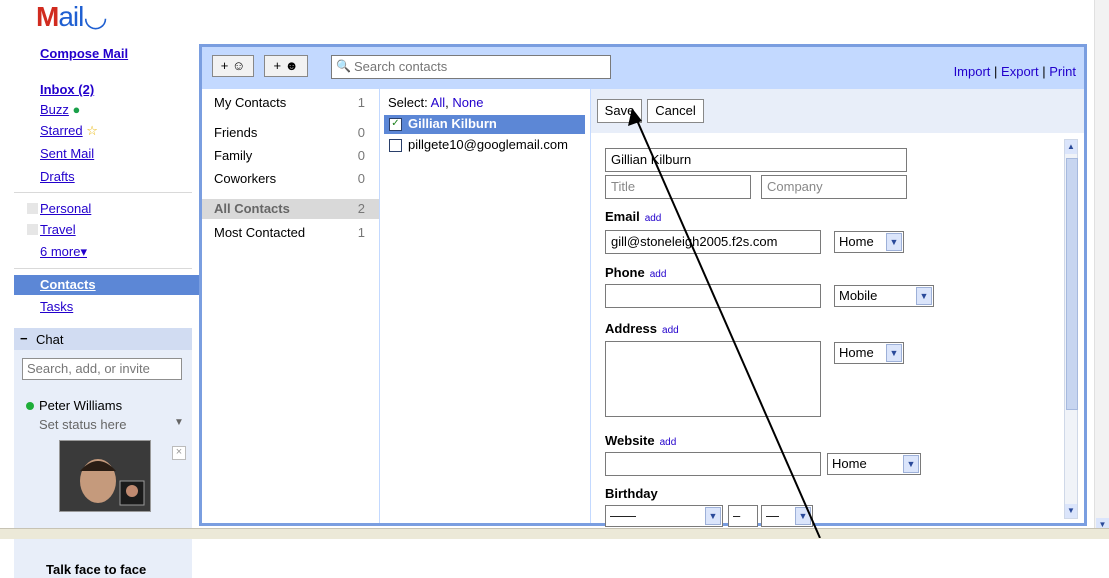 This screenshot has width=1109, height=578. I want to click on video-chat-promo-text: Talk face to face, so click(96, 569).